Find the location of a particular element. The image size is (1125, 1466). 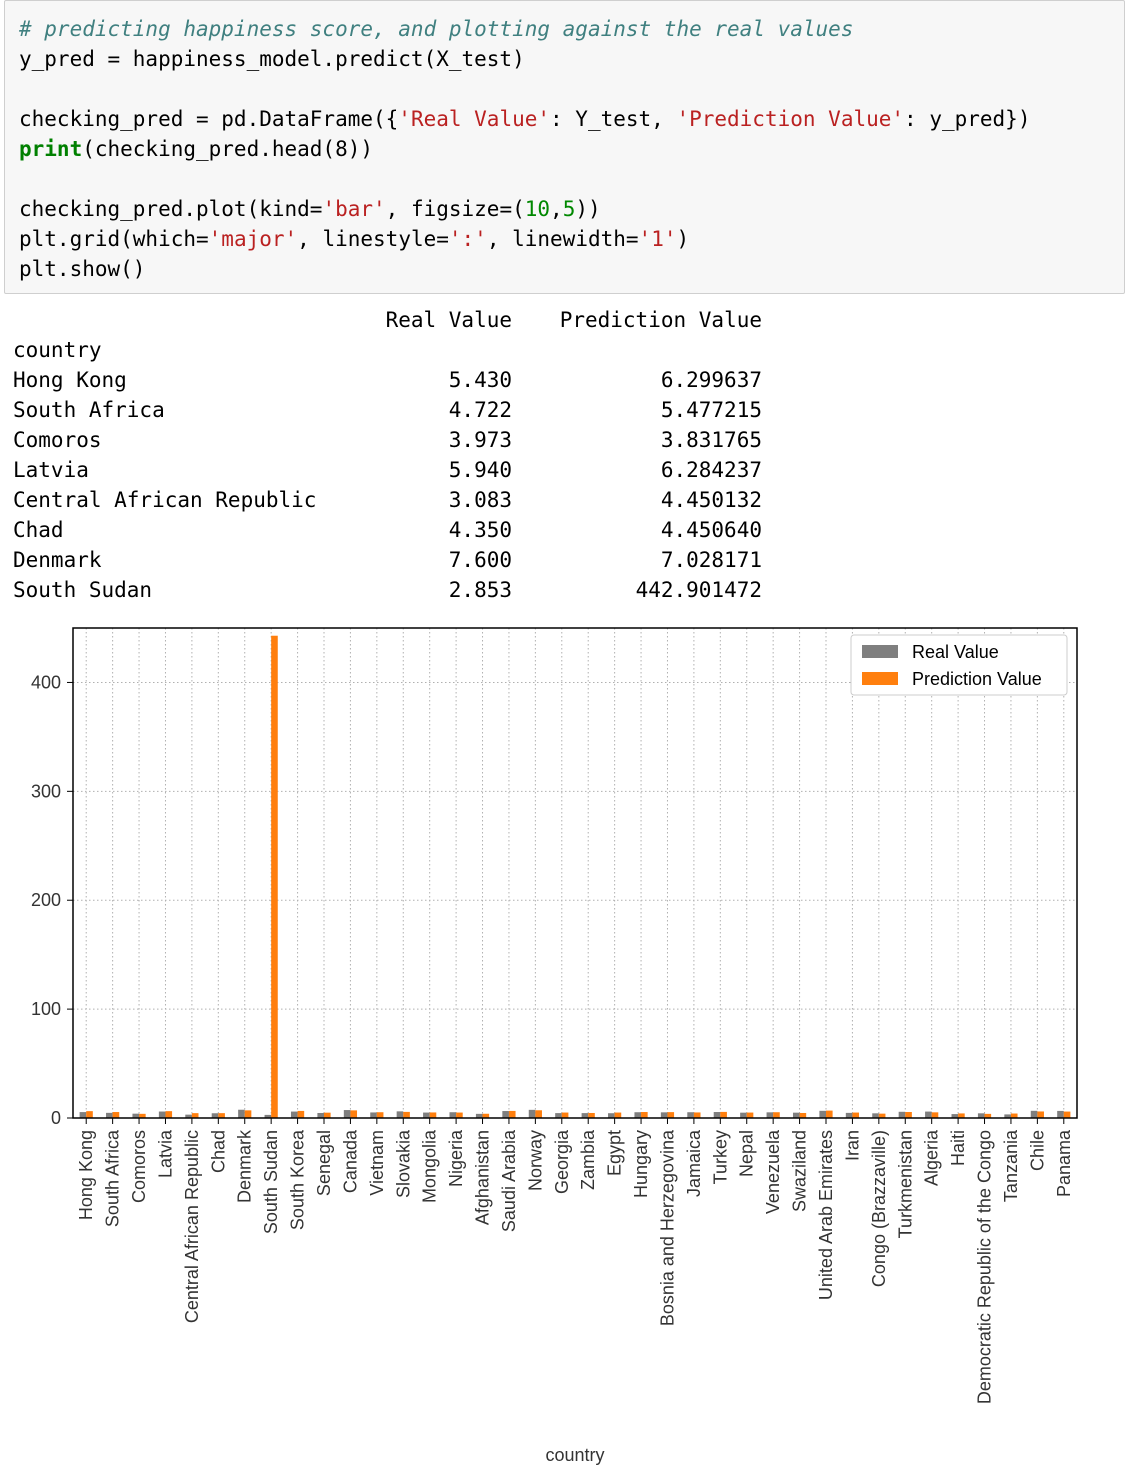

row-real-value: 3.973 is located at coordinates (480, 440).